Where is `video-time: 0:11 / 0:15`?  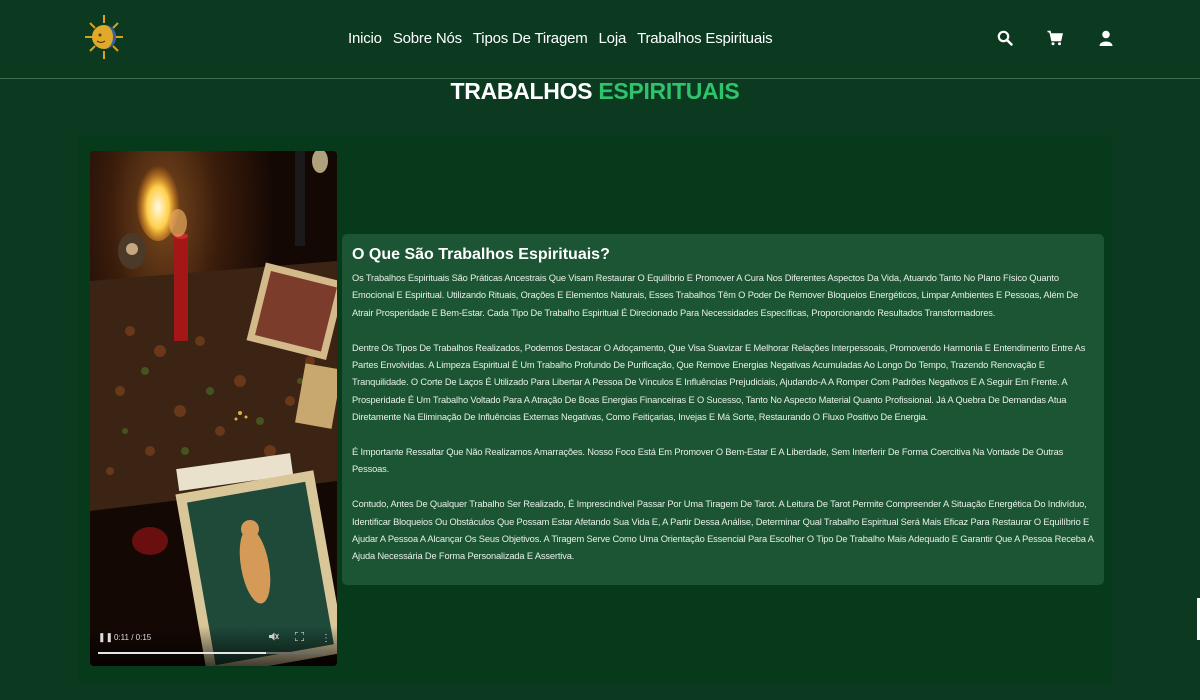
video-time: 0:11 / 0:15 is located at coordinates (133, 637).